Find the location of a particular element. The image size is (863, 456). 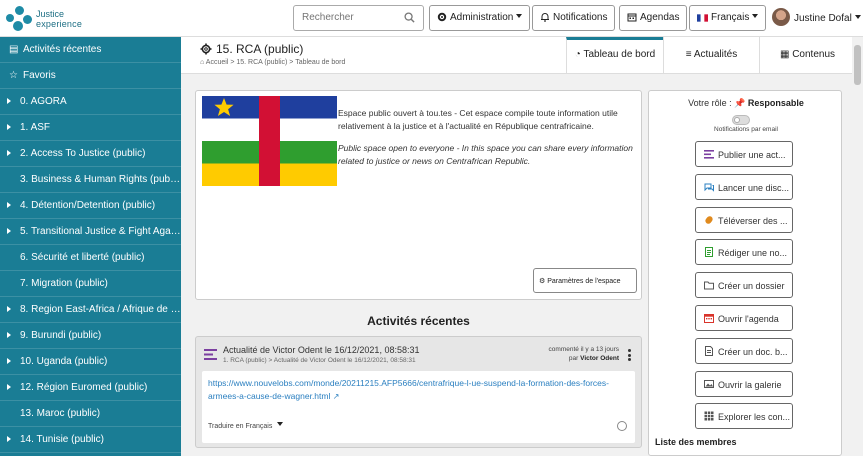

sidebar-item-space: 3. Business & Human Rights (public) is located at coordinates (90, 180).